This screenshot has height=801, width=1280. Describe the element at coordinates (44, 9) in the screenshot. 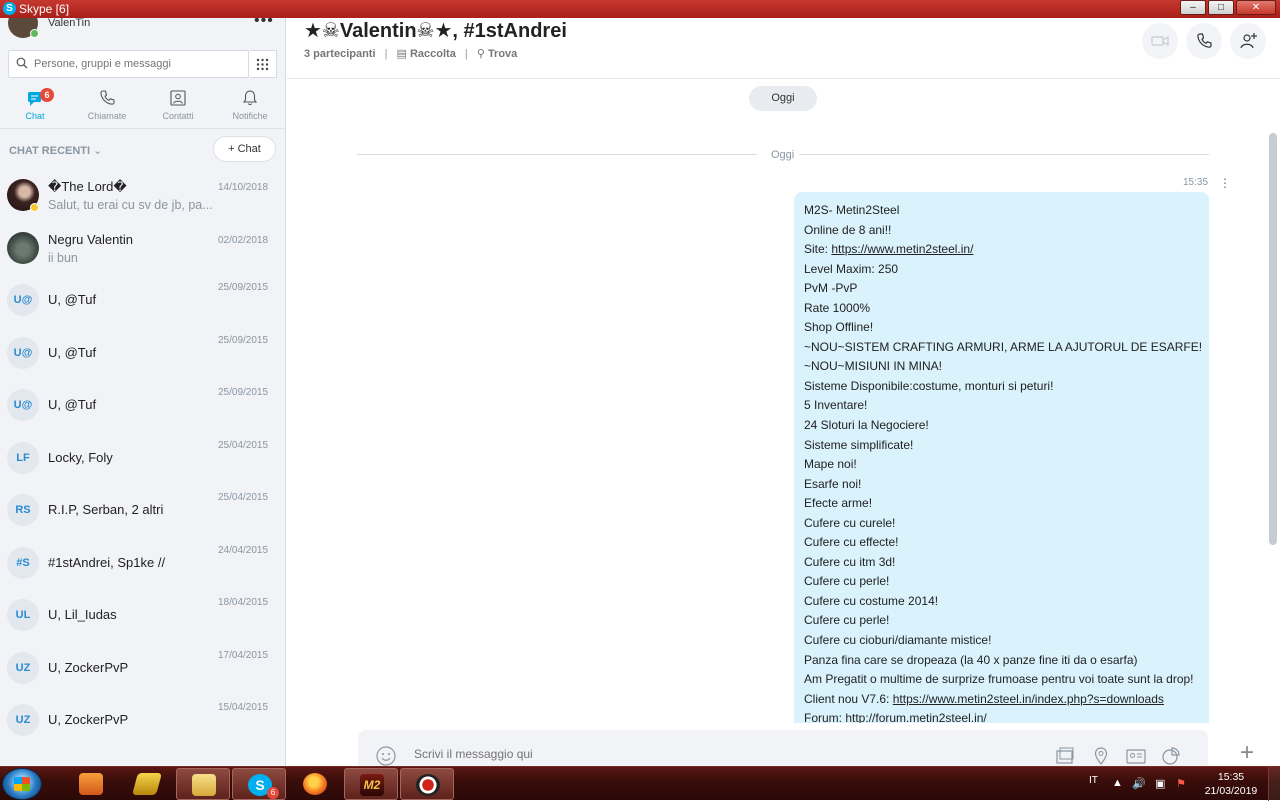

I see `window-title: Skype [6]` at that location.